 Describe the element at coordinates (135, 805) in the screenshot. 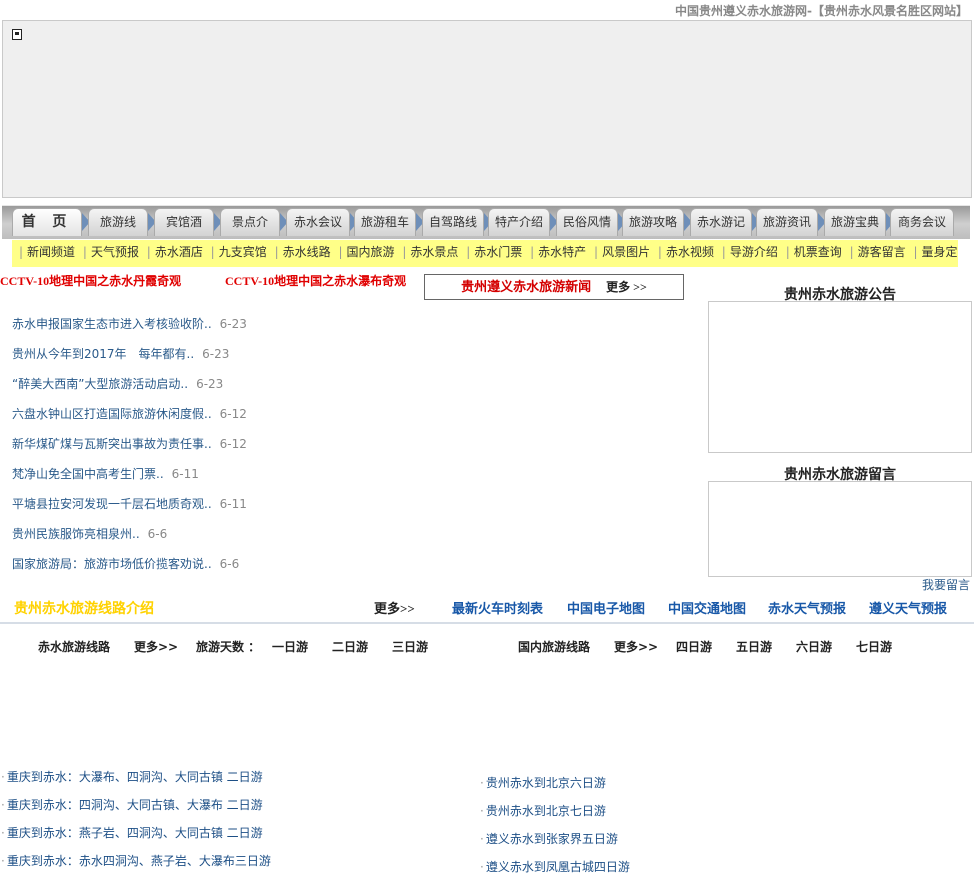

I see `route-link: 重庆到赤水：四洞沟、大同古镇、大瀑布 二日游` at that location.